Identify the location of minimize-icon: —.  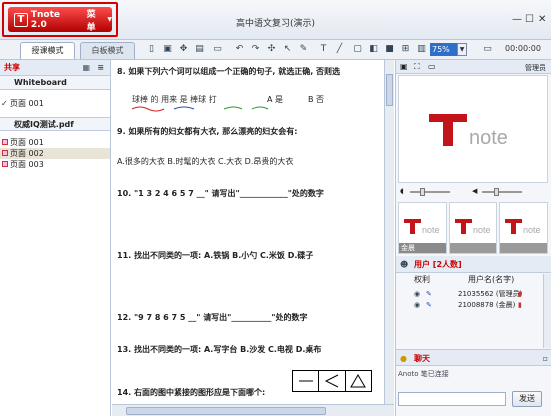
(517, 19).